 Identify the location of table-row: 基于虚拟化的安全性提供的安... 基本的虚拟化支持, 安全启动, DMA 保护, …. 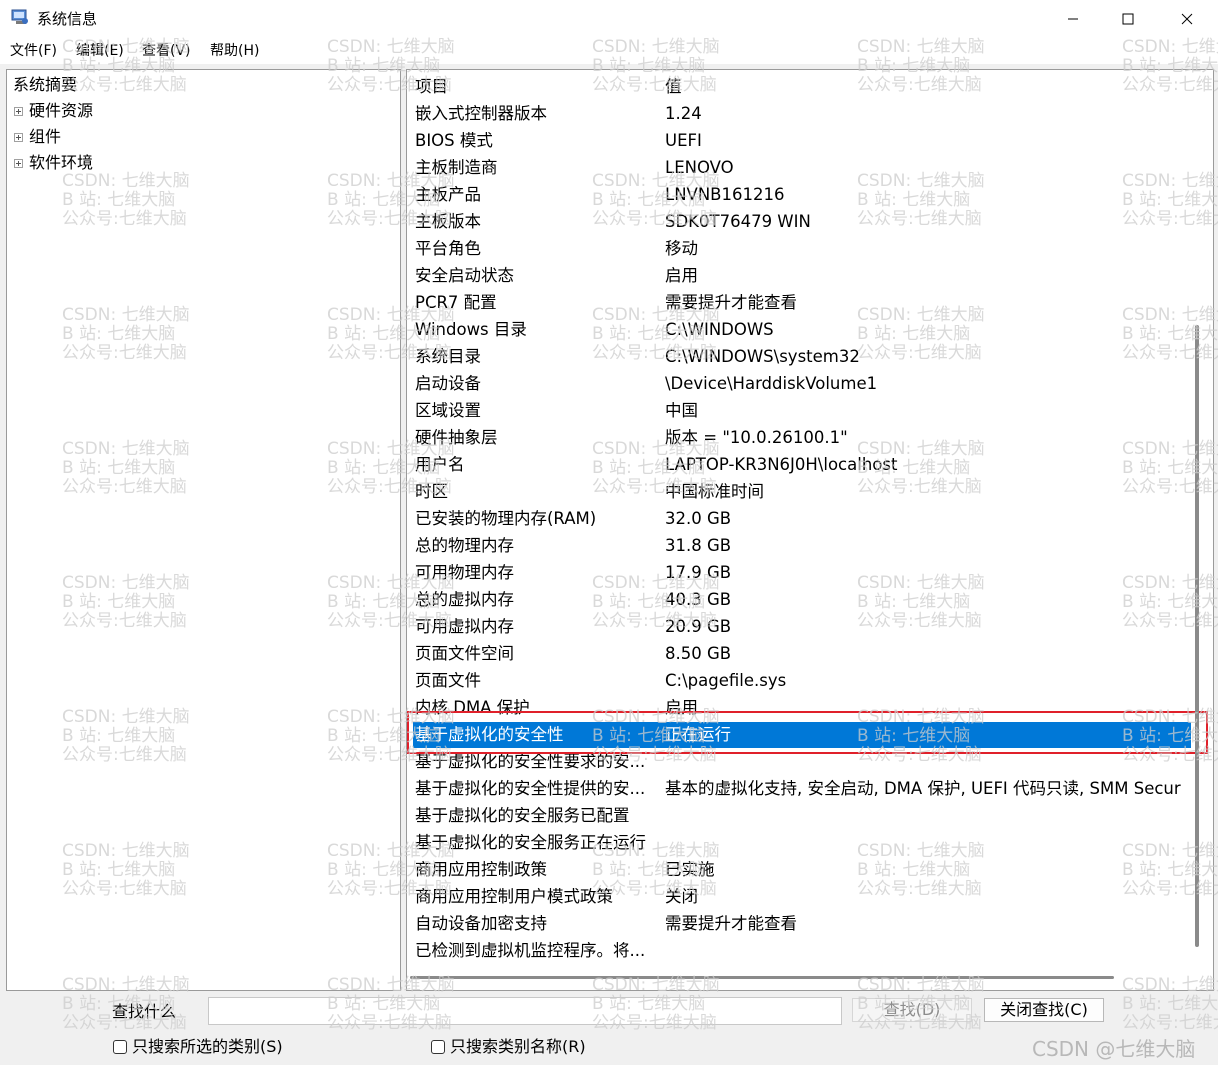
(802, 788).